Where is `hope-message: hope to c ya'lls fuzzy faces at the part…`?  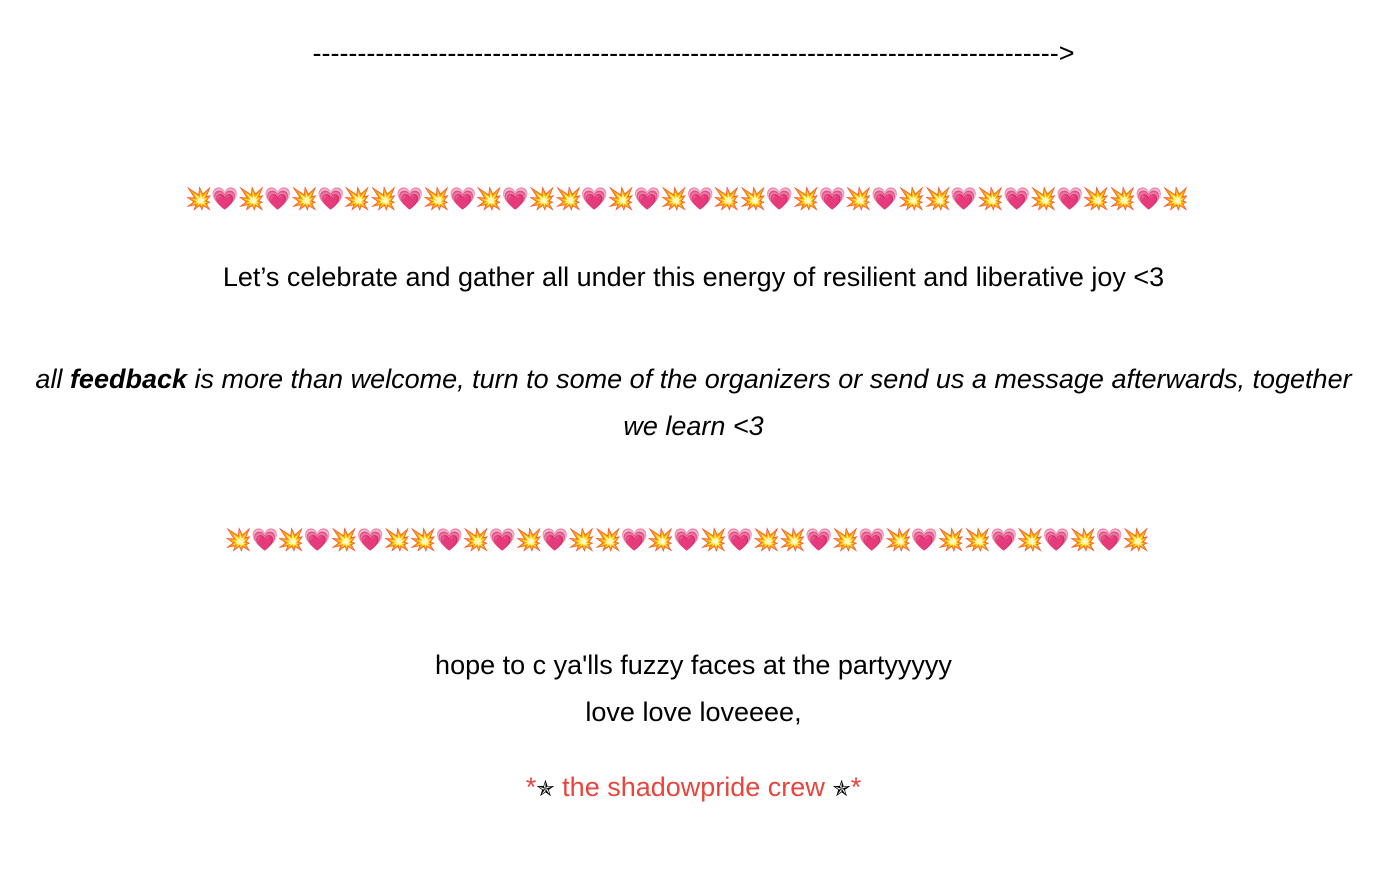 hope-message: hope to c ya'lls fuzzy faces at the part… is located at coordinates (693, 665).